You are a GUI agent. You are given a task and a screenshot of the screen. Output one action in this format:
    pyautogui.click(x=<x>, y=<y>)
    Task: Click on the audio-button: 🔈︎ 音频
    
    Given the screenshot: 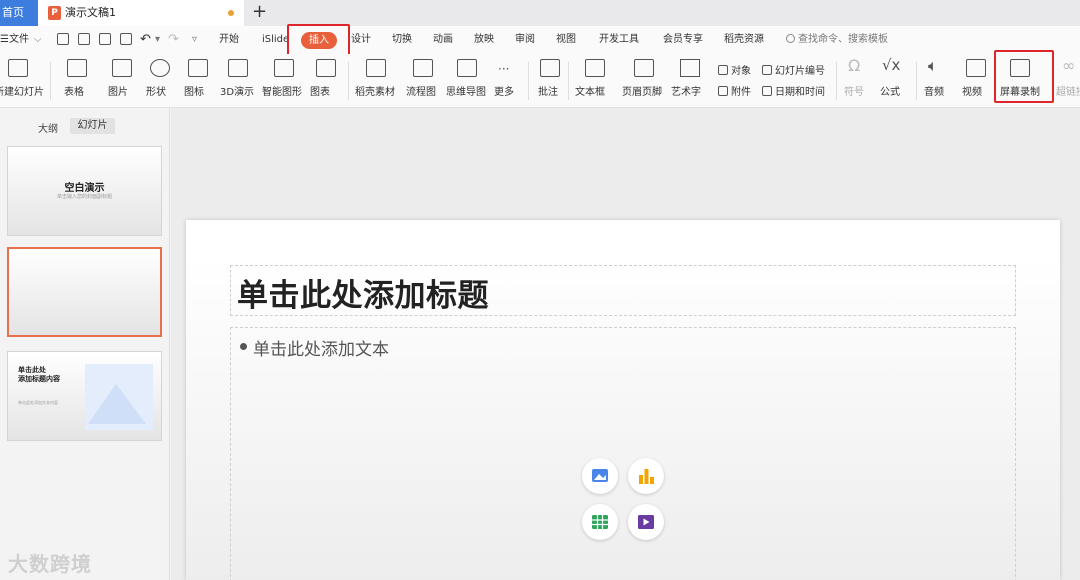 What is the action you would take?
    pyautogui.click(x=938, y=81)
    